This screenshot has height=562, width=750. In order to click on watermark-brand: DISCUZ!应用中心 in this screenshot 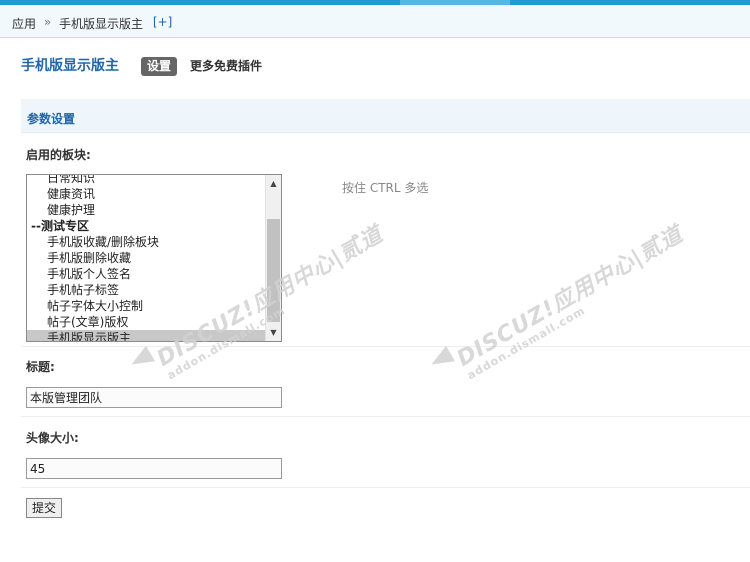, I will do `click(546, 310)`.